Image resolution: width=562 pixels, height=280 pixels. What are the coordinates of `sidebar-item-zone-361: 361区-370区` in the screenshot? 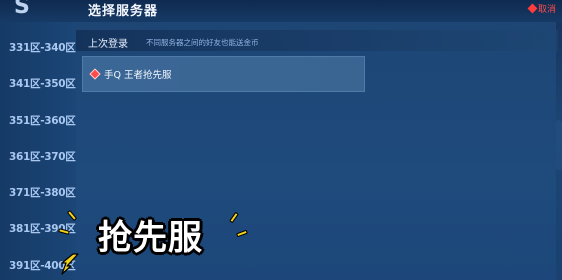 It's located at (42, 156).